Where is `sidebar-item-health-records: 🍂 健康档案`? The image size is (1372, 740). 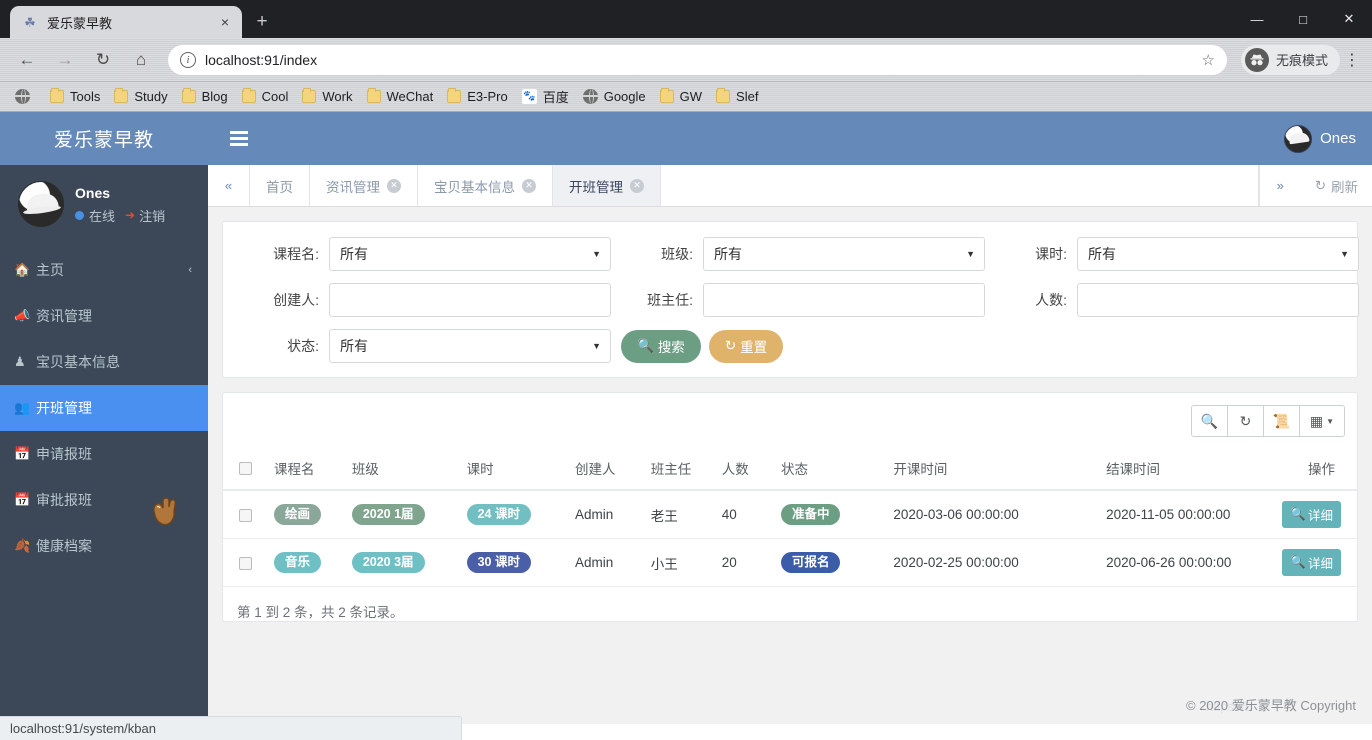 sidebar-item-health-records: 🍂 健康档案 is located at coordinates (104, 546).